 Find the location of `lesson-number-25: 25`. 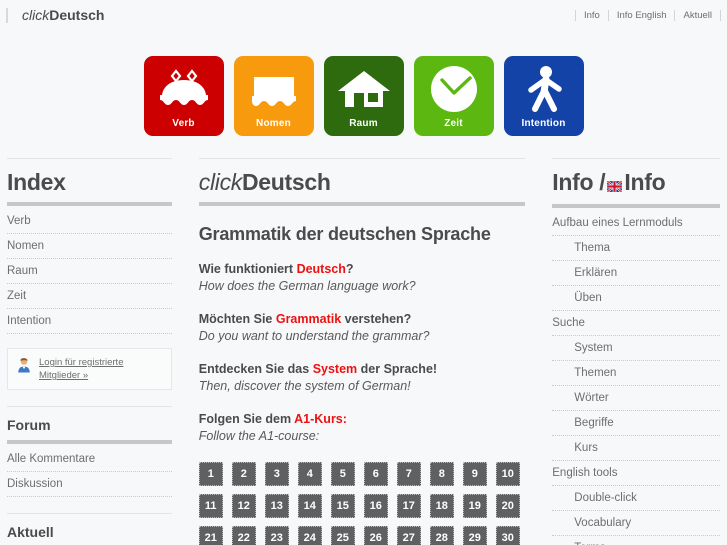

lesson-number-25: 25 is located at coordinates (342, 535).